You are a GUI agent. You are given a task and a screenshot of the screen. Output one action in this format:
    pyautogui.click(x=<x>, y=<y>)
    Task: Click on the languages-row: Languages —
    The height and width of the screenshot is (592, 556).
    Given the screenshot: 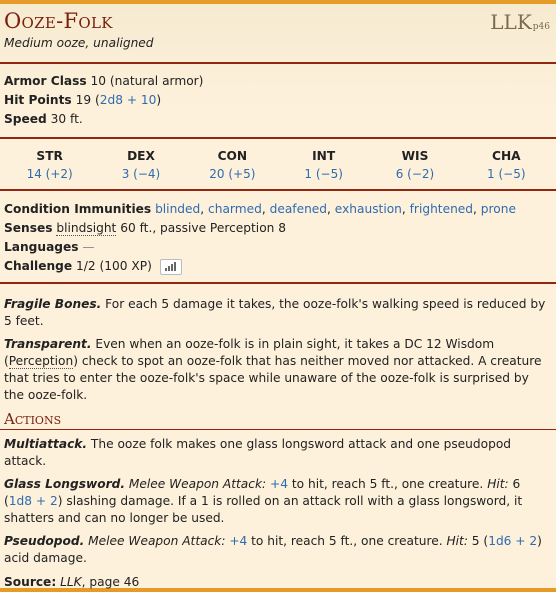 What is the action you would take?
    pyautogui.click(x=278, y=247)
    